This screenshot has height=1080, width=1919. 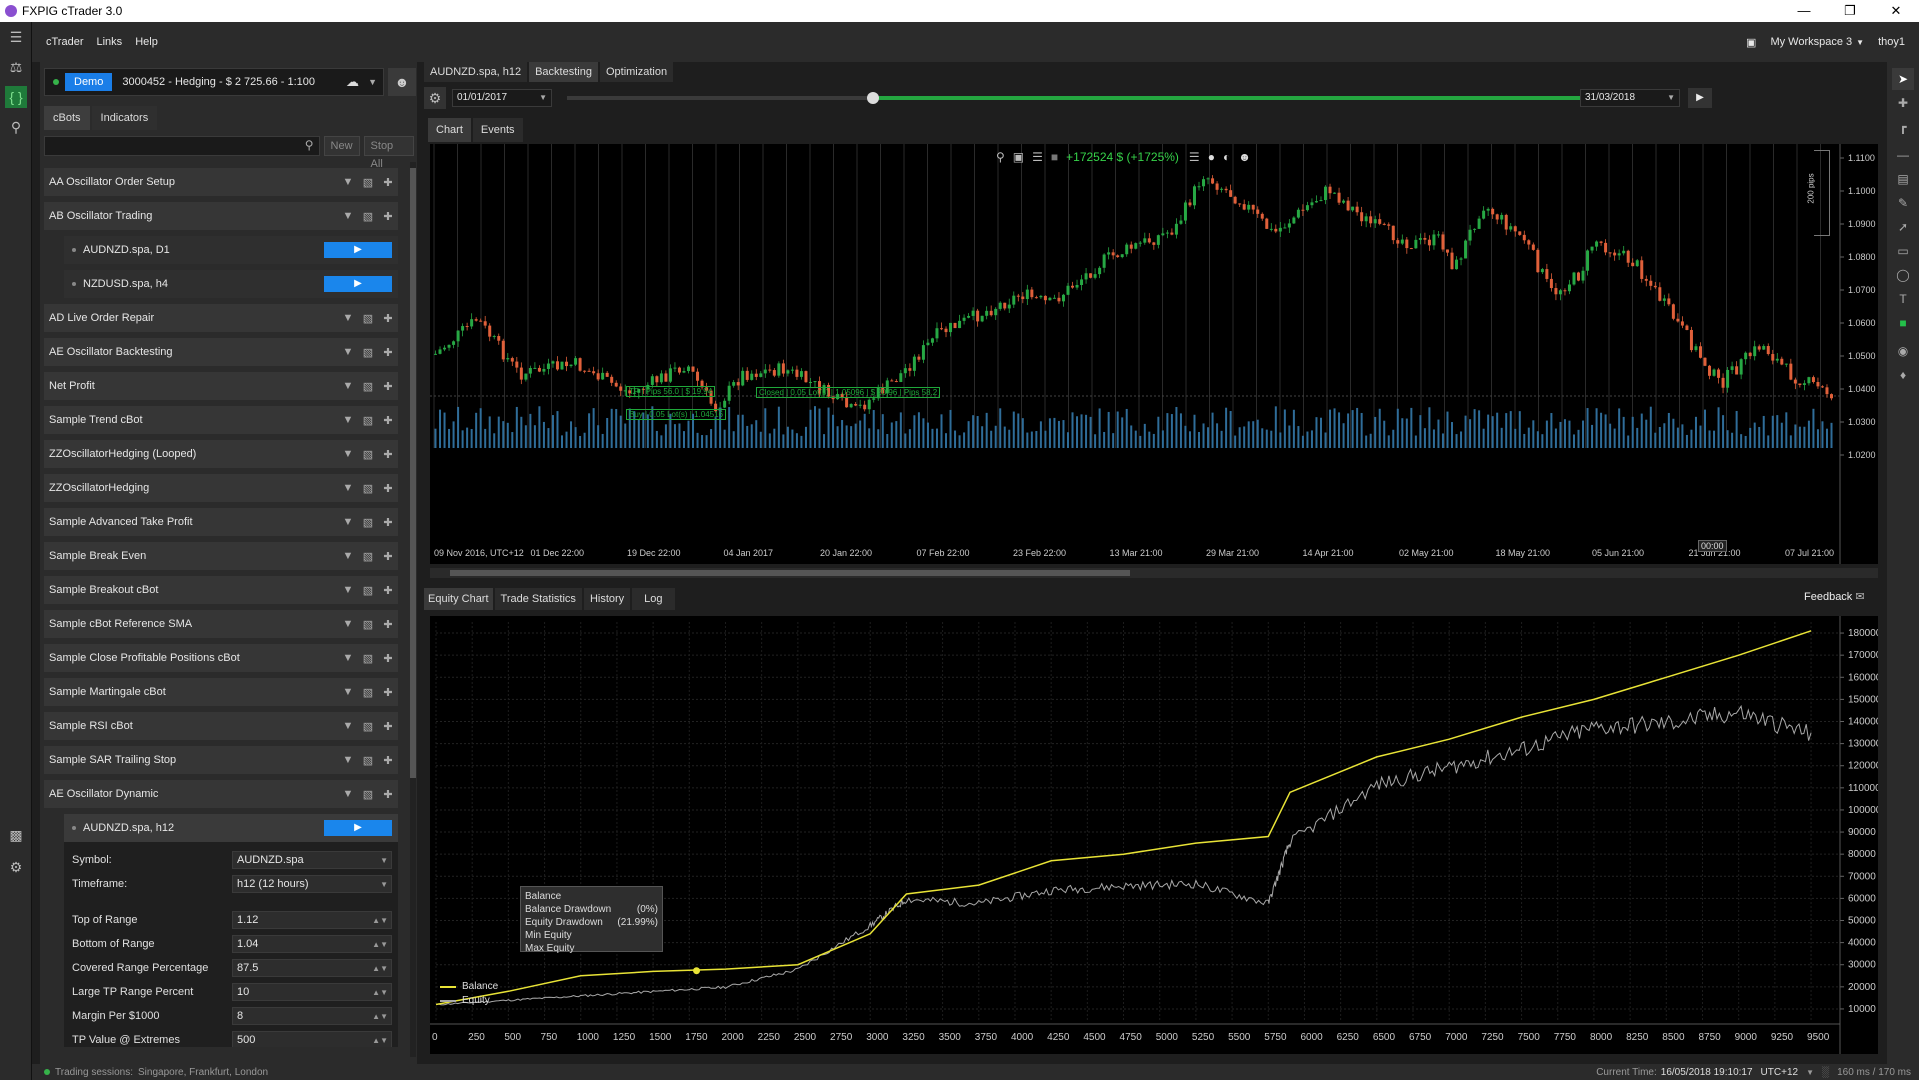 I want to click on people-icon: ☻, so click(x=1244, y=157).